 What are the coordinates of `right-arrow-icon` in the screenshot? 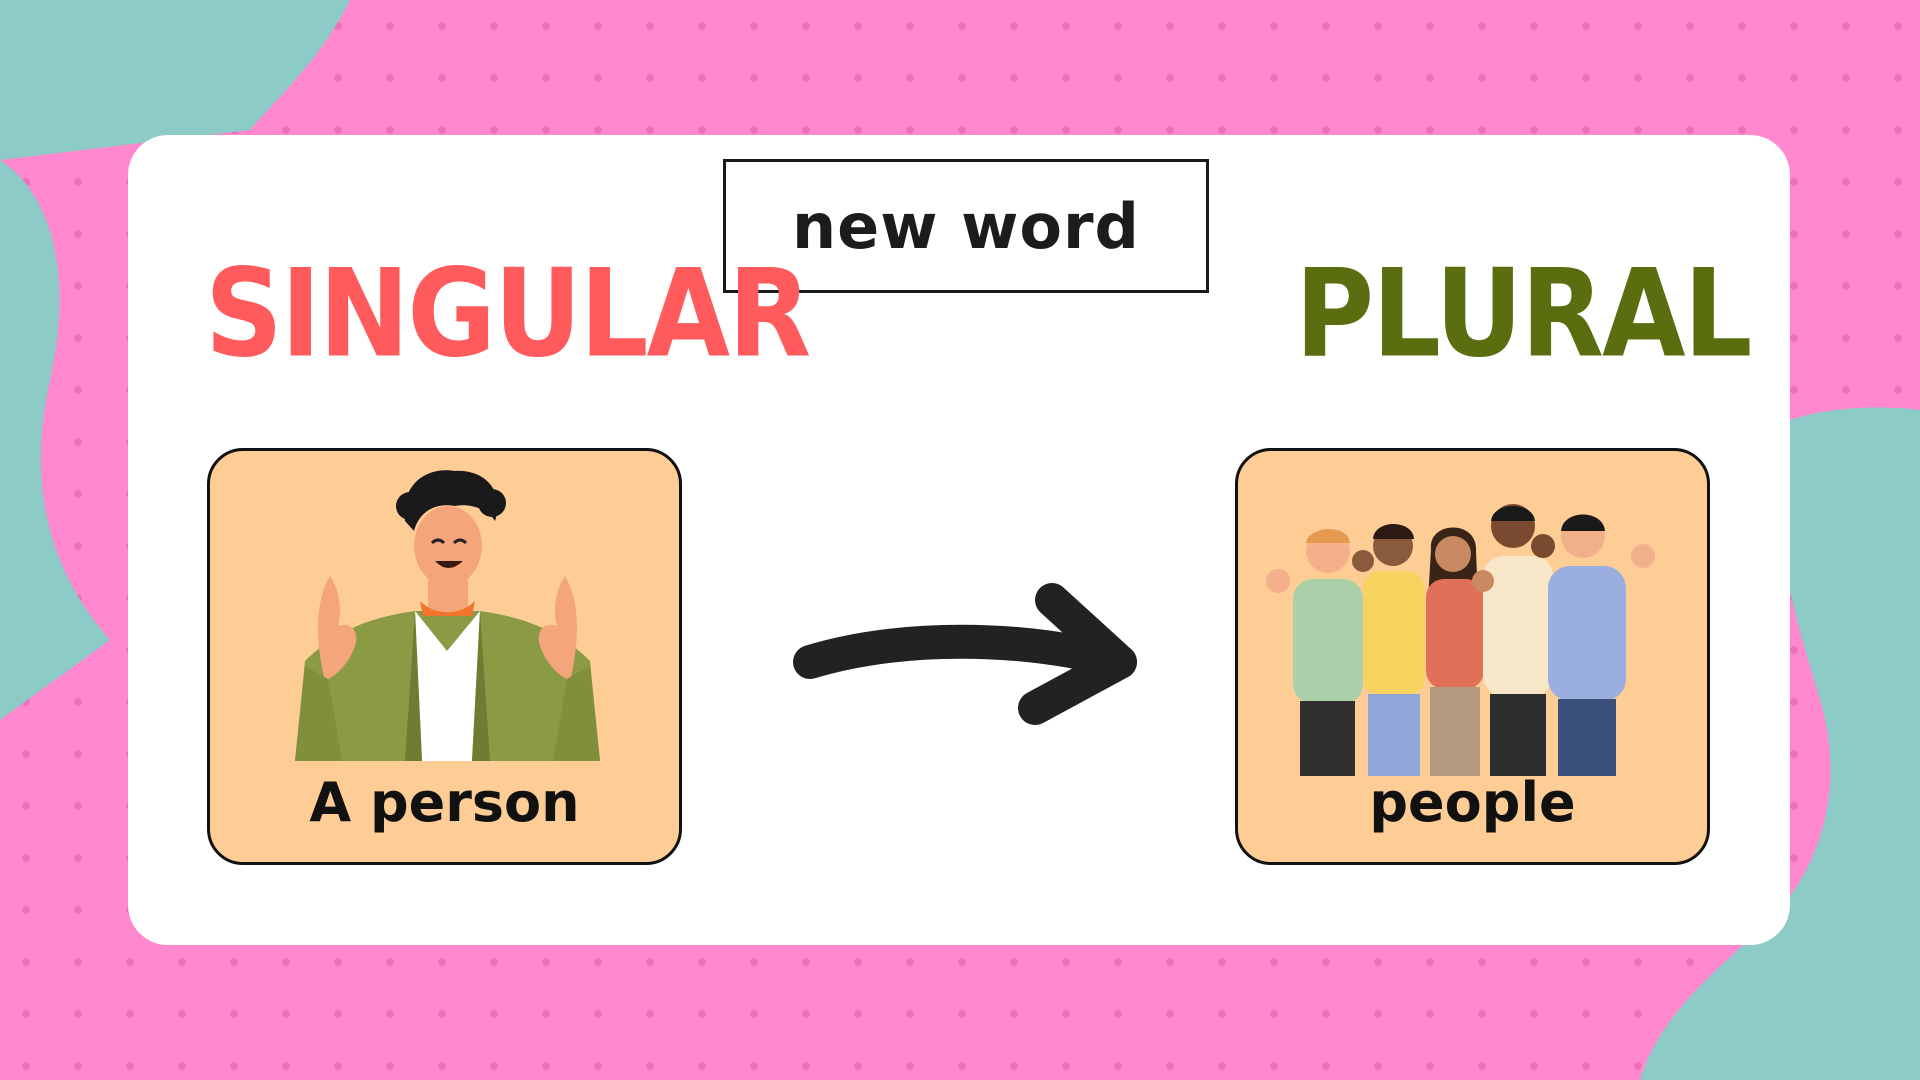 It's located at (965, 654).